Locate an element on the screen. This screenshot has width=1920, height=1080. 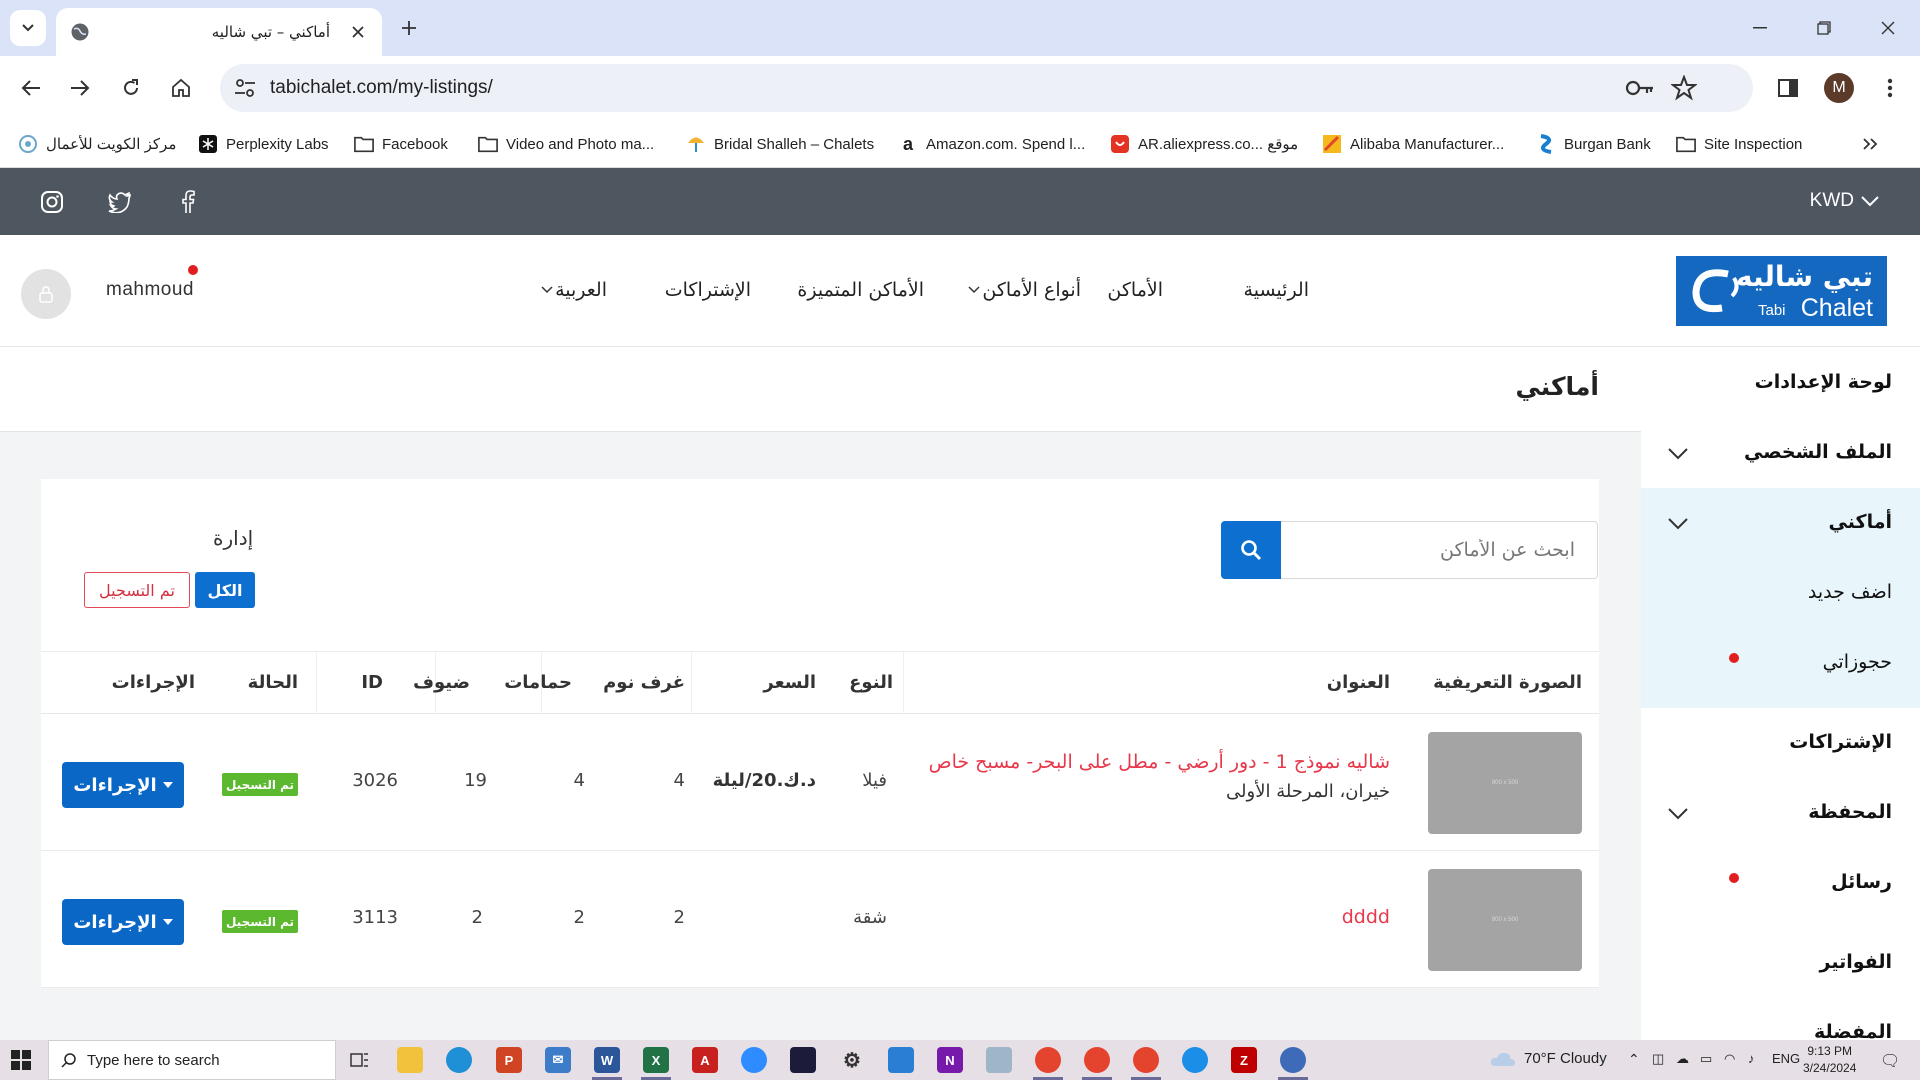
minimize-icon is located at coordinates (1760, 28).